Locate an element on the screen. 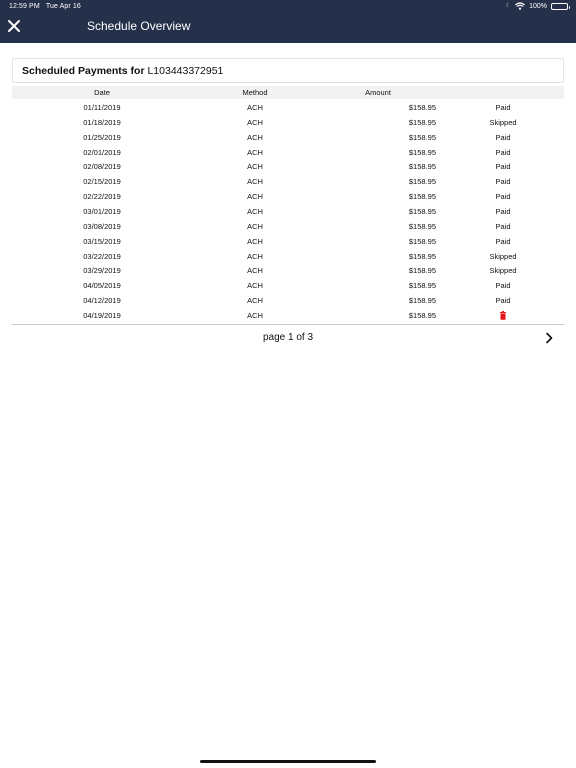 The height and width of the screenshot is (768, 576). payment-date: 02/08/2019 is located at coordinates (102, 167).